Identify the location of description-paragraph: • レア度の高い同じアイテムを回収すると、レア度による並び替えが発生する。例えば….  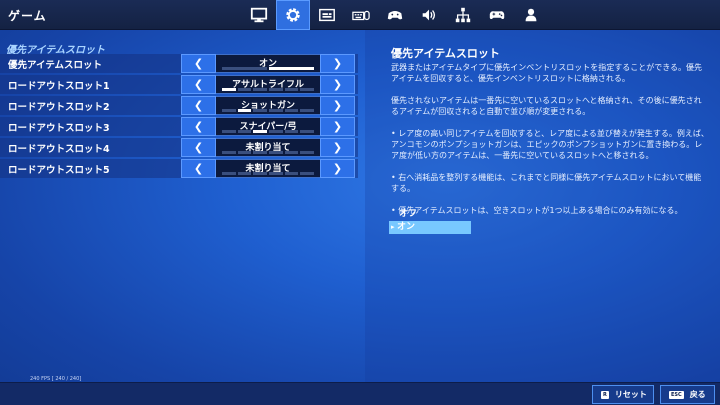
(550, 144).